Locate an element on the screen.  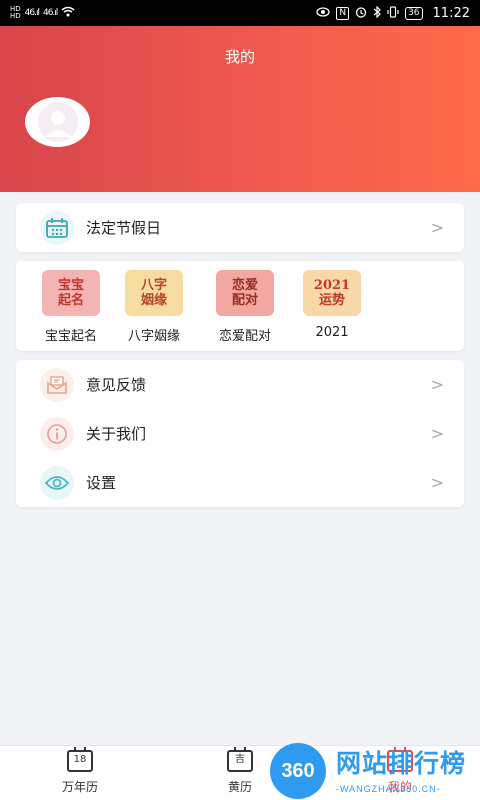
tool-label: 宝宝起名 is located at coordinates (70, 336).